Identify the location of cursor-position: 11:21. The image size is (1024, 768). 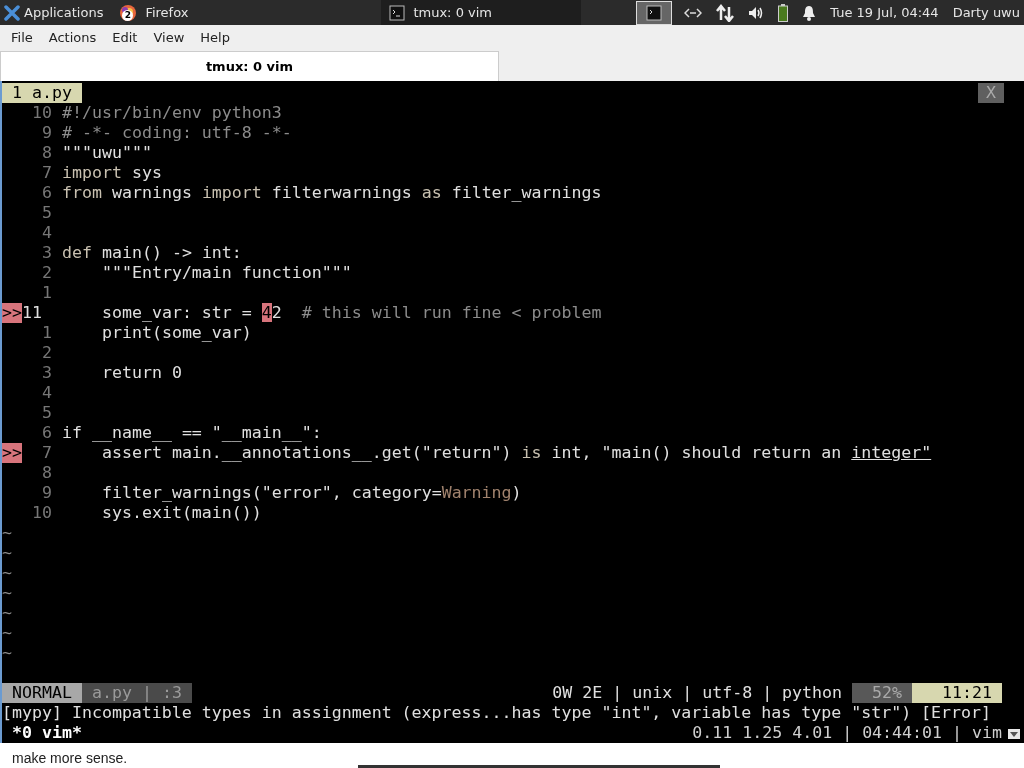
(957, 693).